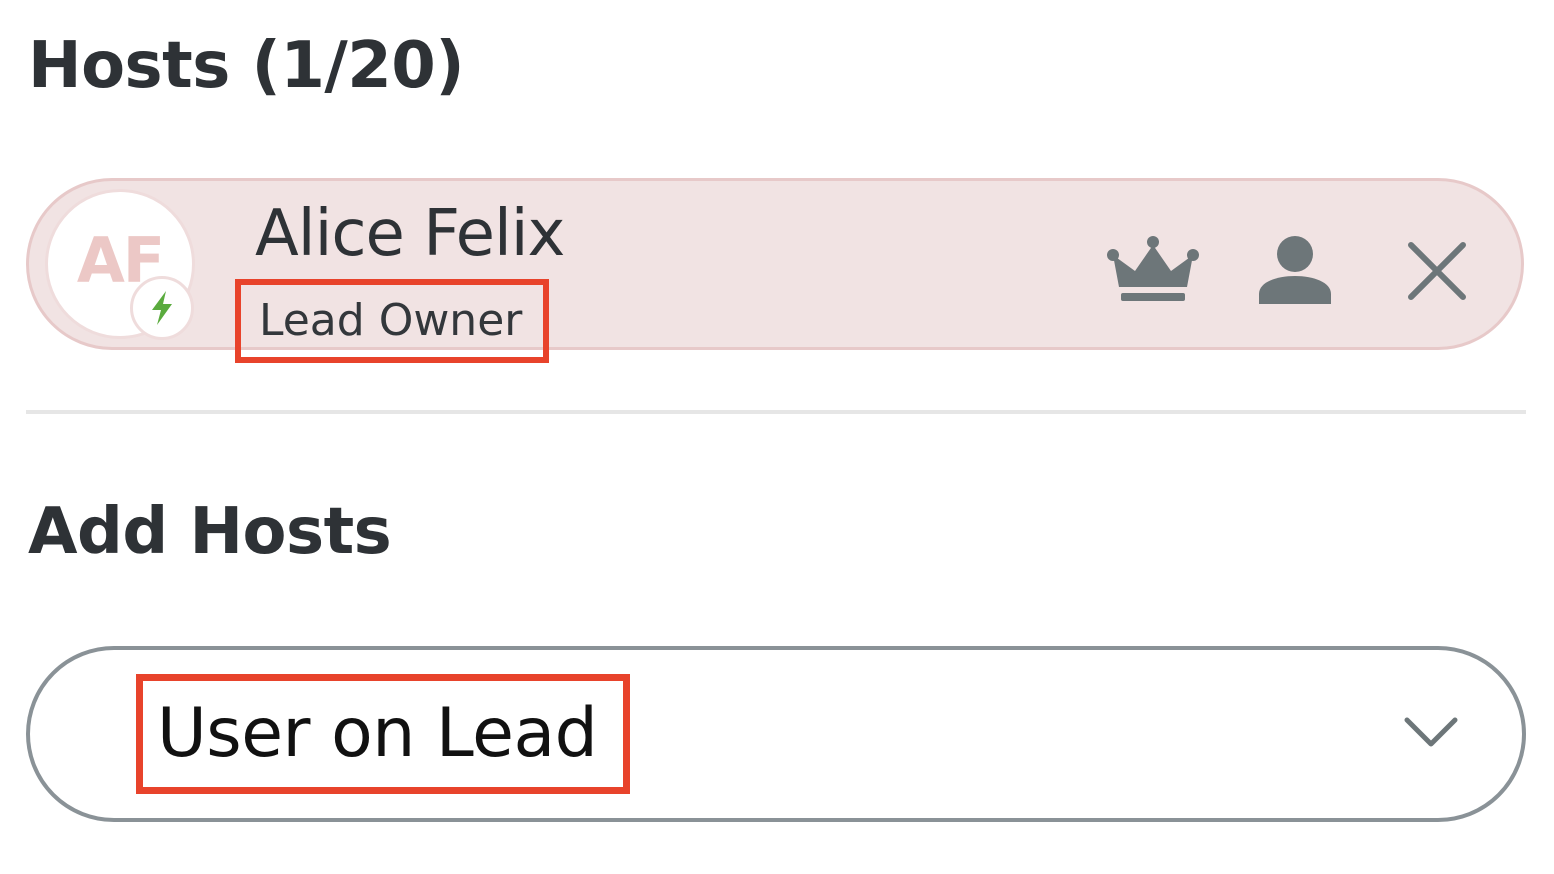  Describe the element at coordinates (1153, 268) in the screenshot. I see `crown-icon` at that location.